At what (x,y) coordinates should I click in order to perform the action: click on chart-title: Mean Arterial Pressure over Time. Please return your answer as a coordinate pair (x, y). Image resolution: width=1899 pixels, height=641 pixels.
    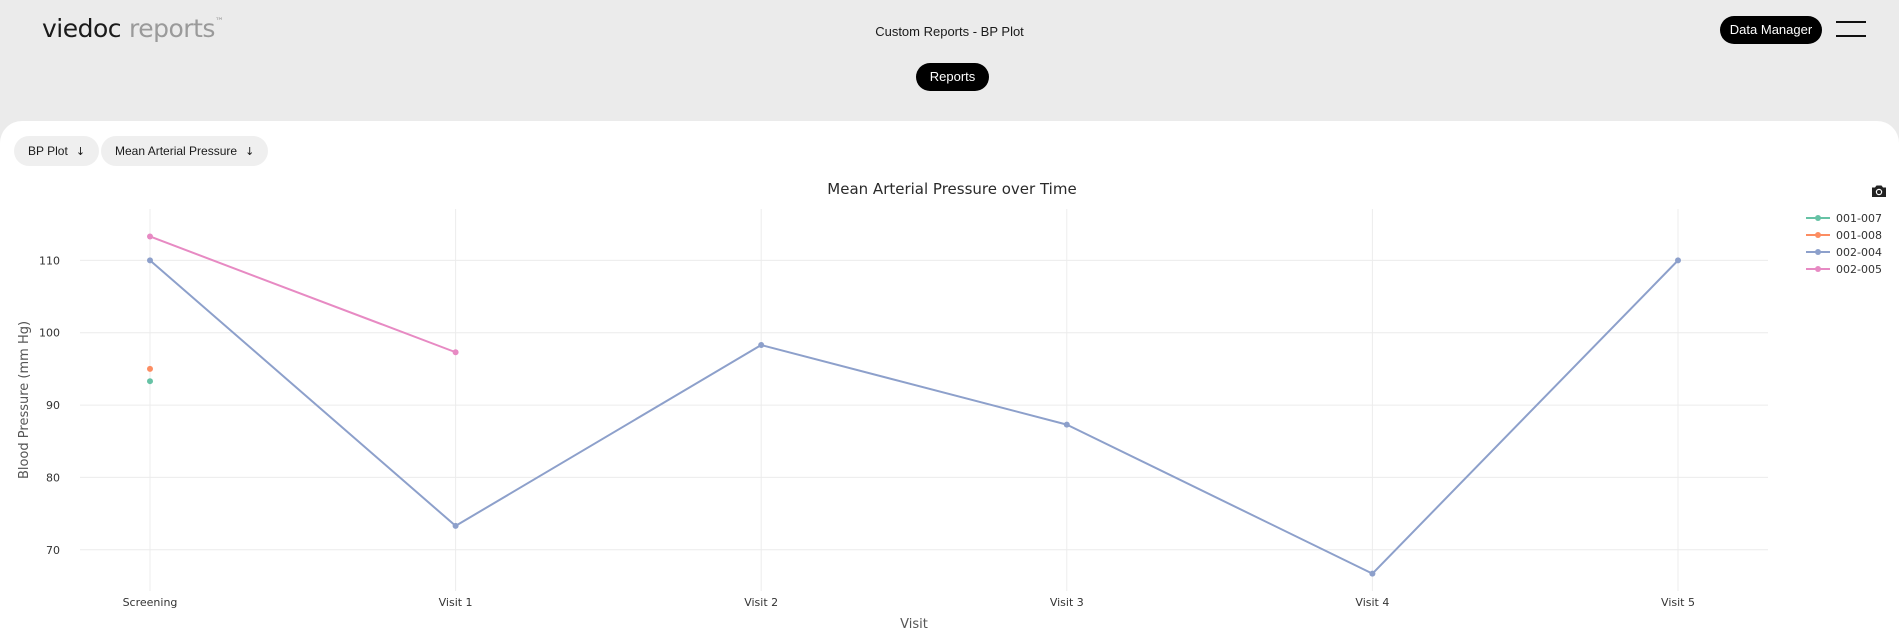
    Looking at the image, I should click on (951, 189).